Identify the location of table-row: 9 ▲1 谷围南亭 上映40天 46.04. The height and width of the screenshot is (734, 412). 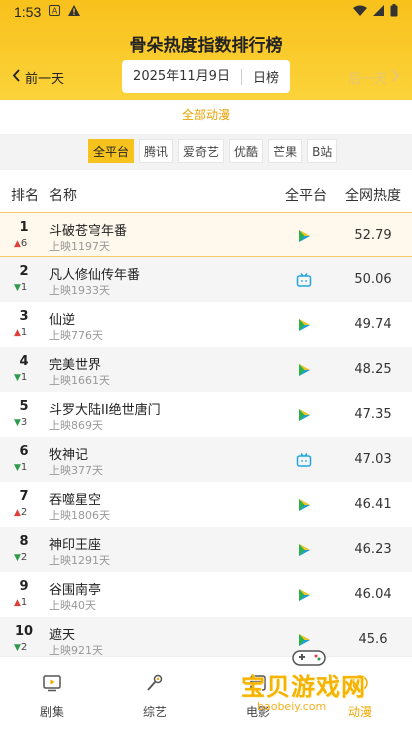
(206, 594).